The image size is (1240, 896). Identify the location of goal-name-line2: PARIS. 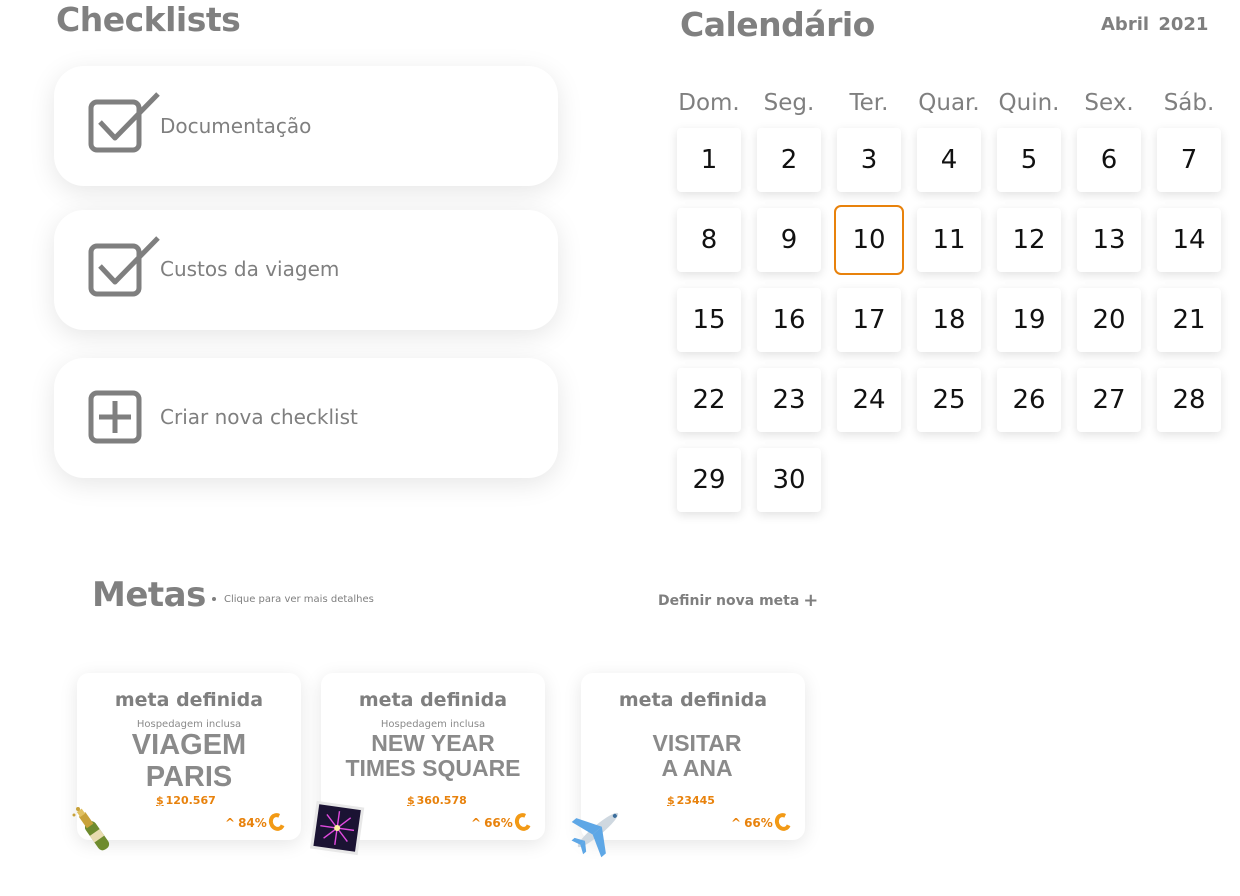
(189, 777).